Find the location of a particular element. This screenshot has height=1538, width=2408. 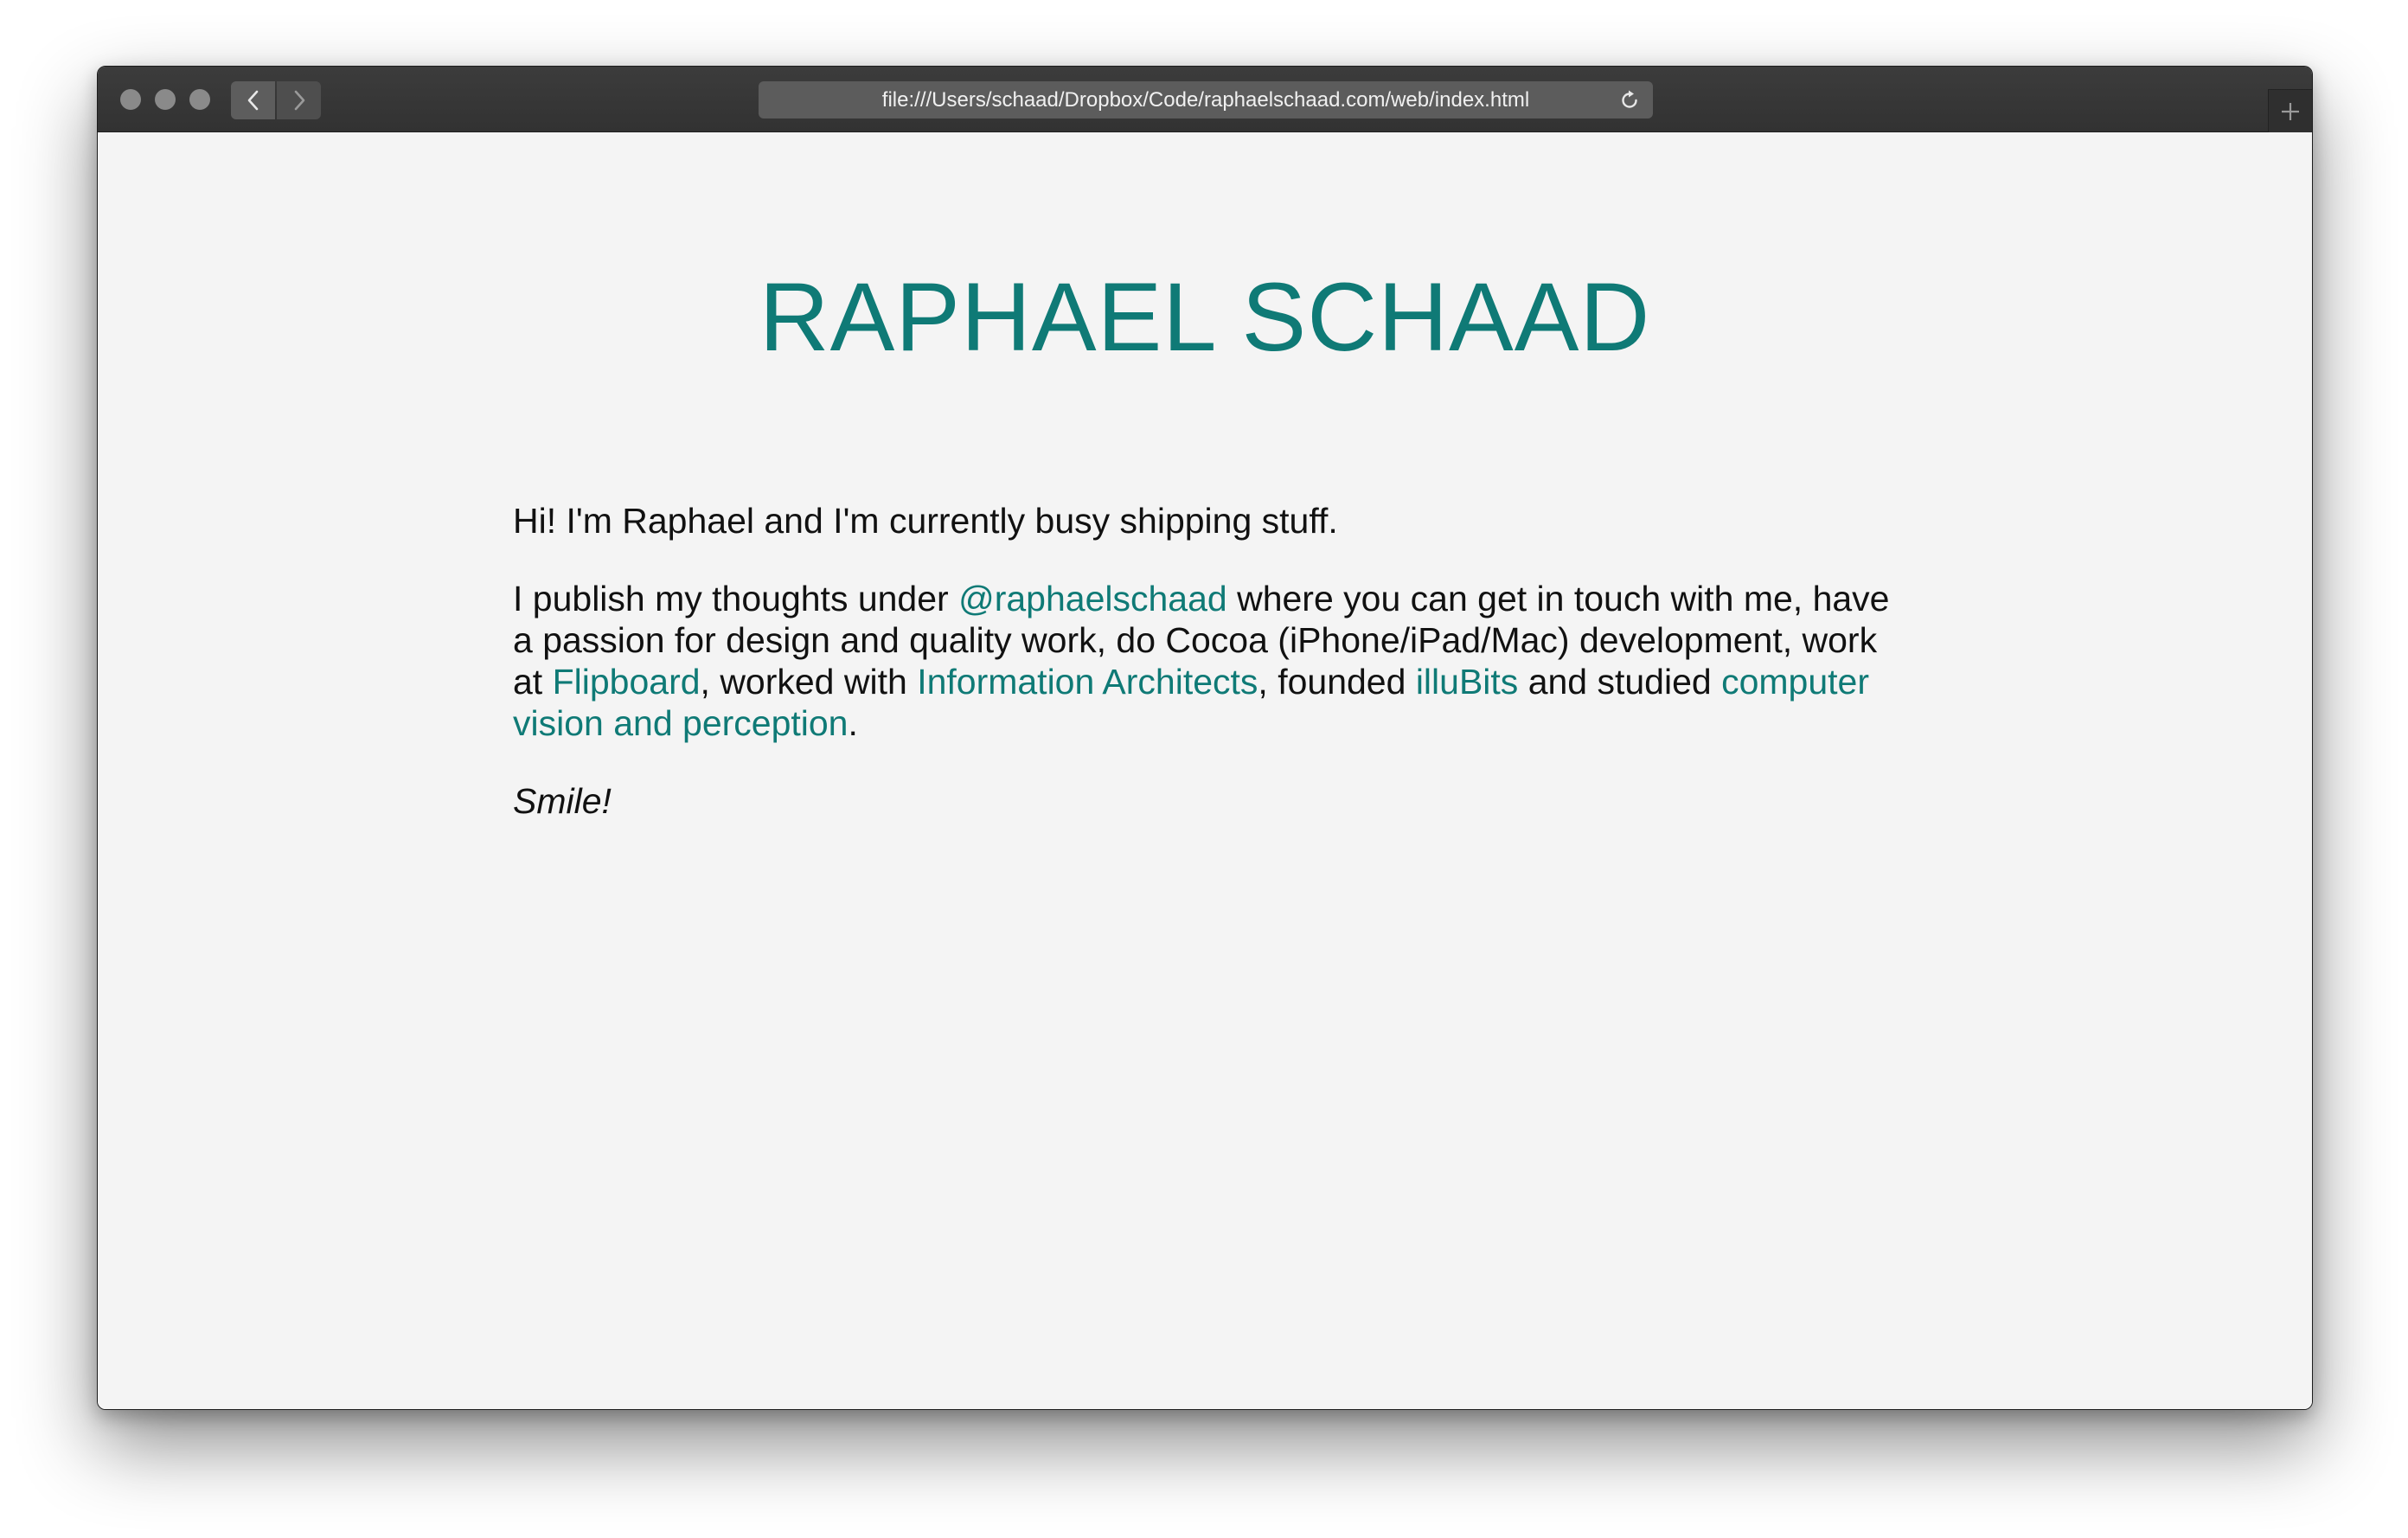

back-button is located at coordinates (253, 100).